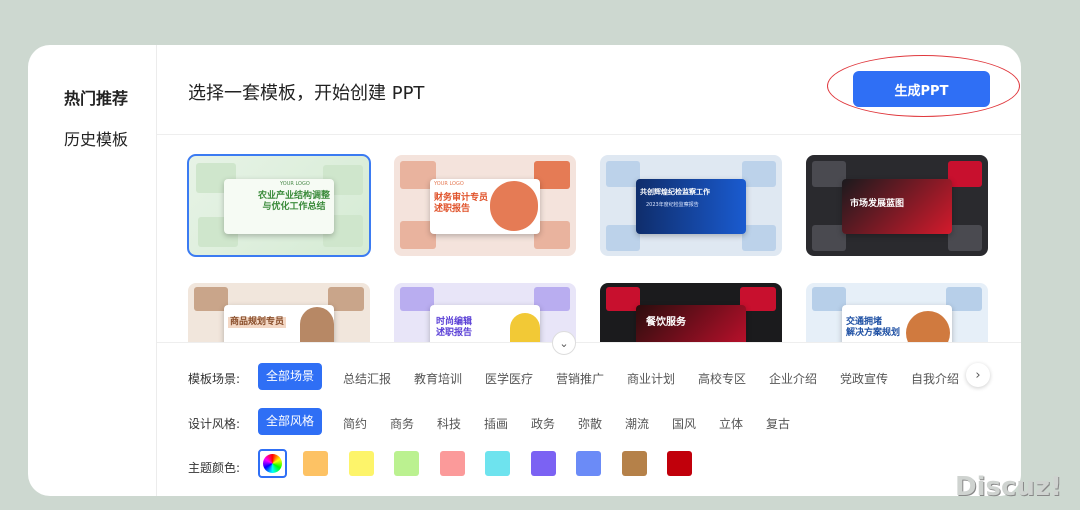 The height and width of the screenshot is (510, 1080). I want to click on template-subtitle: 2023年度纪检监察报告, so click(672, 205).